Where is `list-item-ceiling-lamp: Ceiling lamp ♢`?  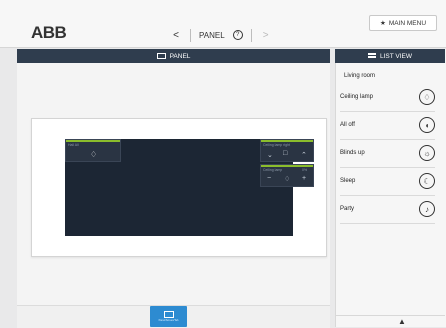 list-item-ceiling-lamp: Ceiling lamp ♢ is located at coordinates (387, 97).